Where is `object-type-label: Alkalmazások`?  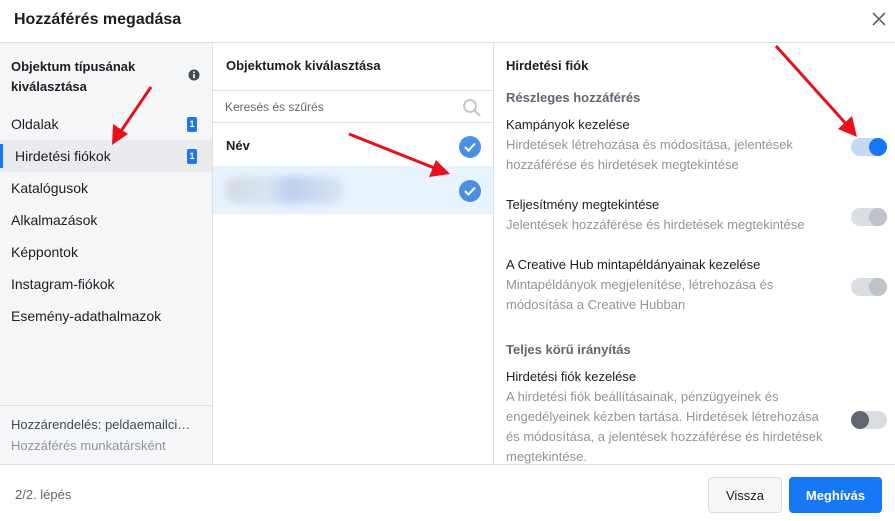 object-type-label: Alkalmazások is located at coordinates (54, 220).